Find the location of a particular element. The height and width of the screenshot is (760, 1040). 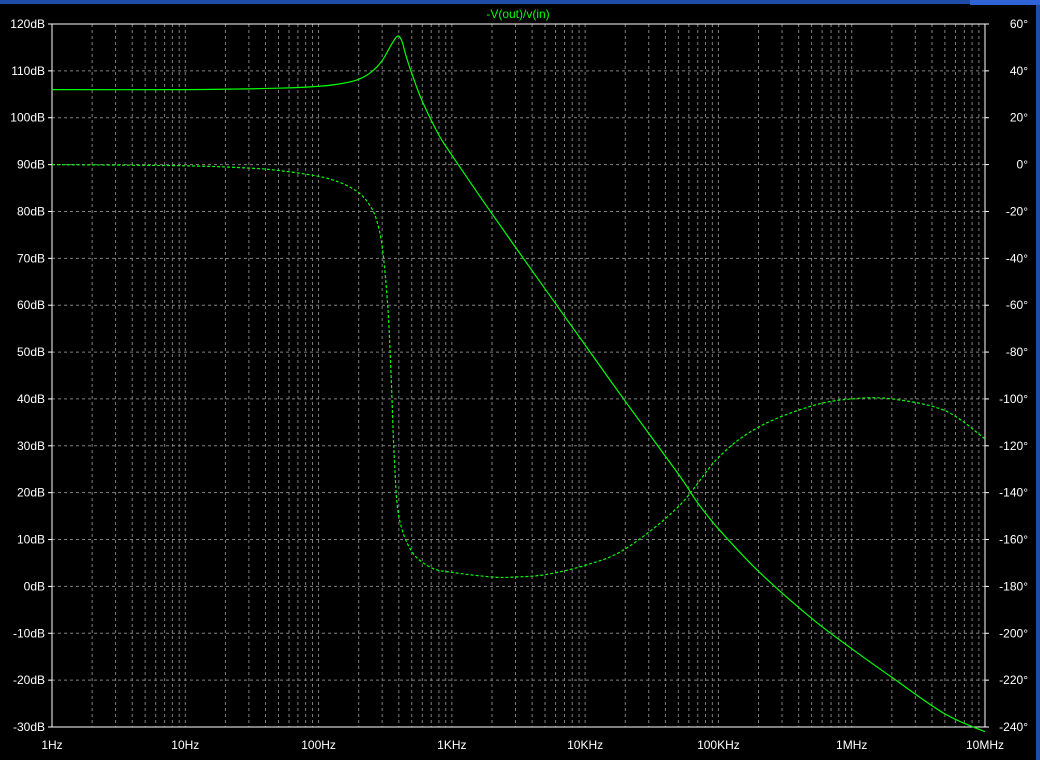

y-left-tick-label: 50dB is located at coordinates (31, 352).